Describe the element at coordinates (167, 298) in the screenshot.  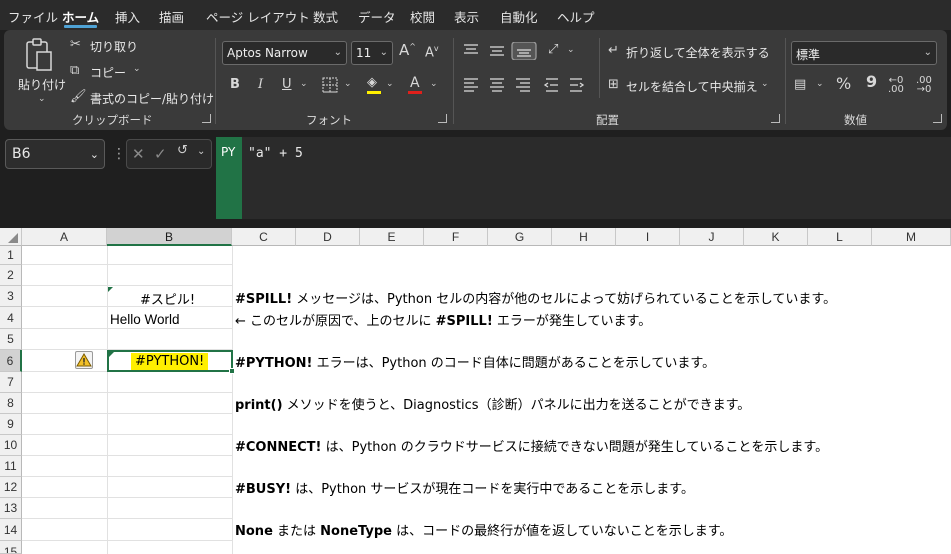
I see `cell-b3: #スピル!` at that location.